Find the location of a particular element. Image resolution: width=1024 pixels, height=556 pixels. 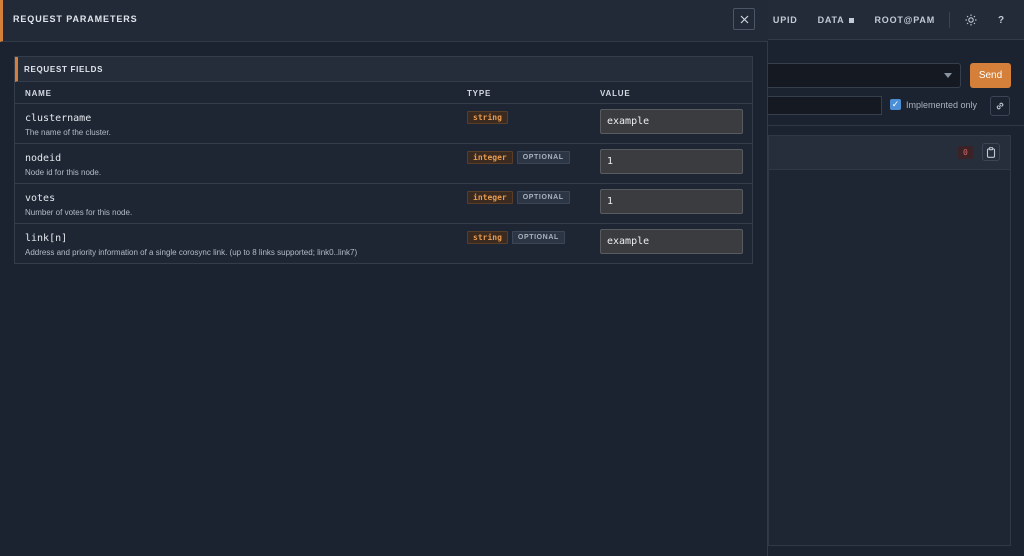

modal-header: REQUEST PARAMETERS is located at coordinates (384, 21).